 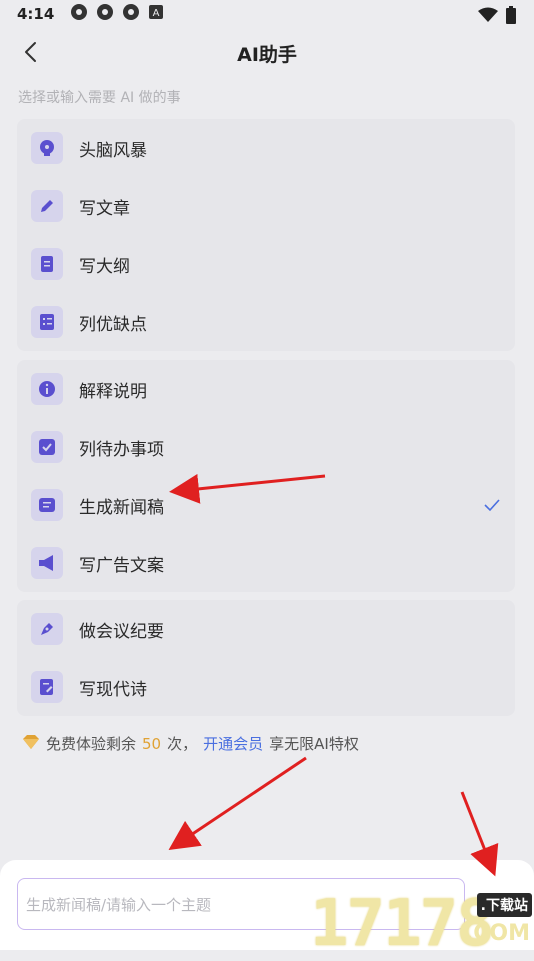 What do you see at coordinates (267, 14) in the screenshot?
I see `status-bar: 4:14 A` at bounding box center [267, 14].